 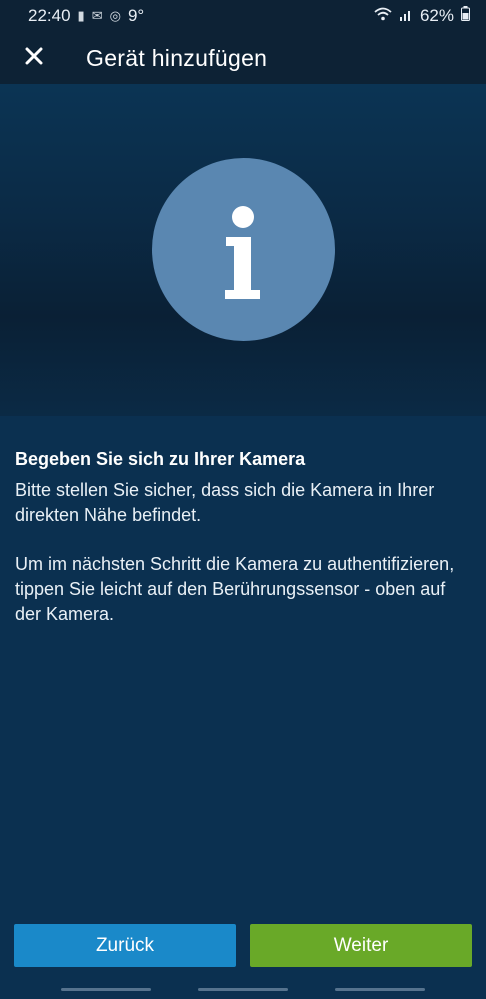 What do you see at coordinates (97, 15) in the screenshot?
I see `message-icon: ✉` at bounding box center [97, 15].